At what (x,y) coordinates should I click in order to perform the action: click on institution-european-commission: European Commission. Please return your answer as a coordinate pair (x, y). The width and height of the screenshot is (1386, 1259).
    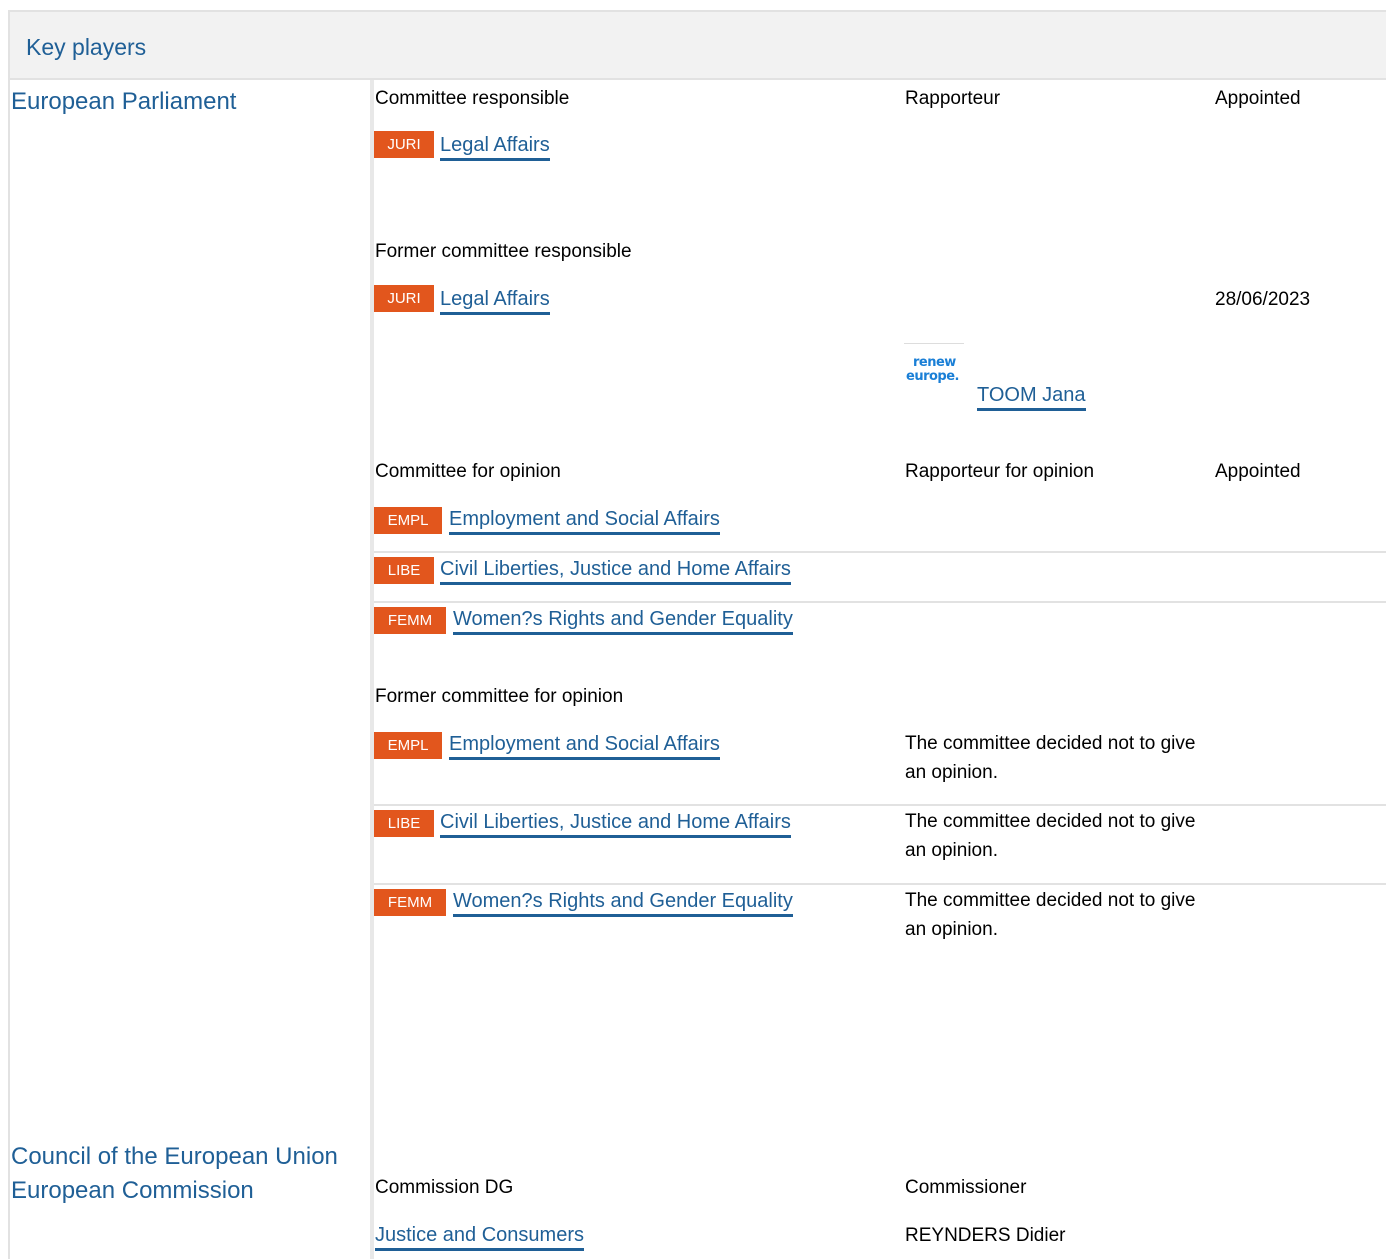
    Looking at the image, I should click on (132, 1191).